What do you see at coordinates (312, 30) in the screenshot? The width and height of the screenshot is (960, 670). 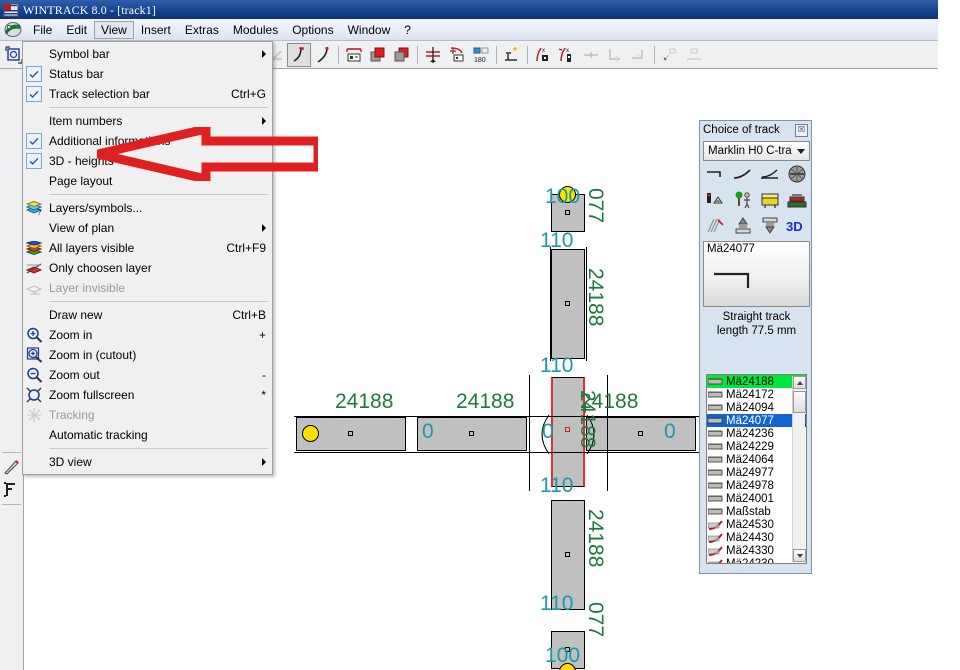 I see `menu-options: Options` at bounding box center [312, 30].